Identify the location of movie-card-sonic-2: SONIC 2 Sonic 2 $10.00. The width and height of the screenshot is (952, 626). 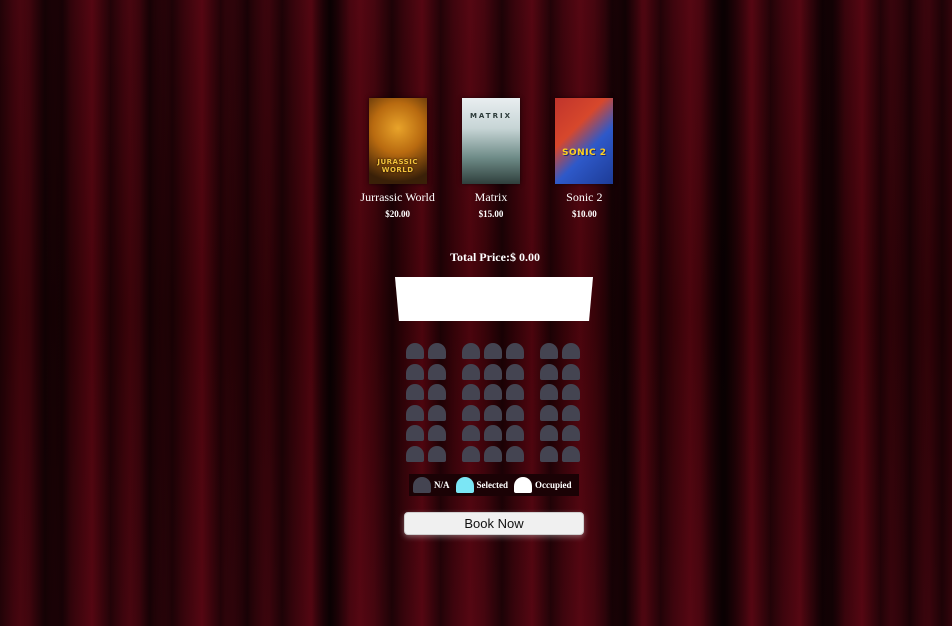
(584, 158).